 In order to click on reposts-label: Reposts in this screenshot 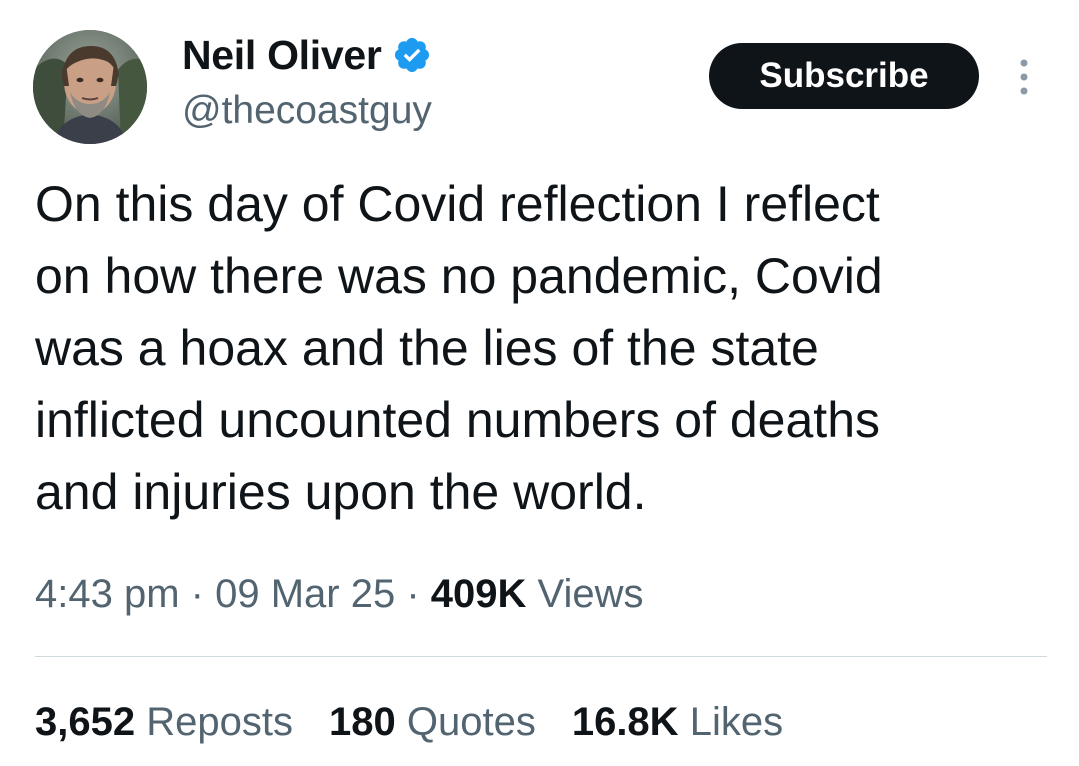, I will do `click(219, 722)`.